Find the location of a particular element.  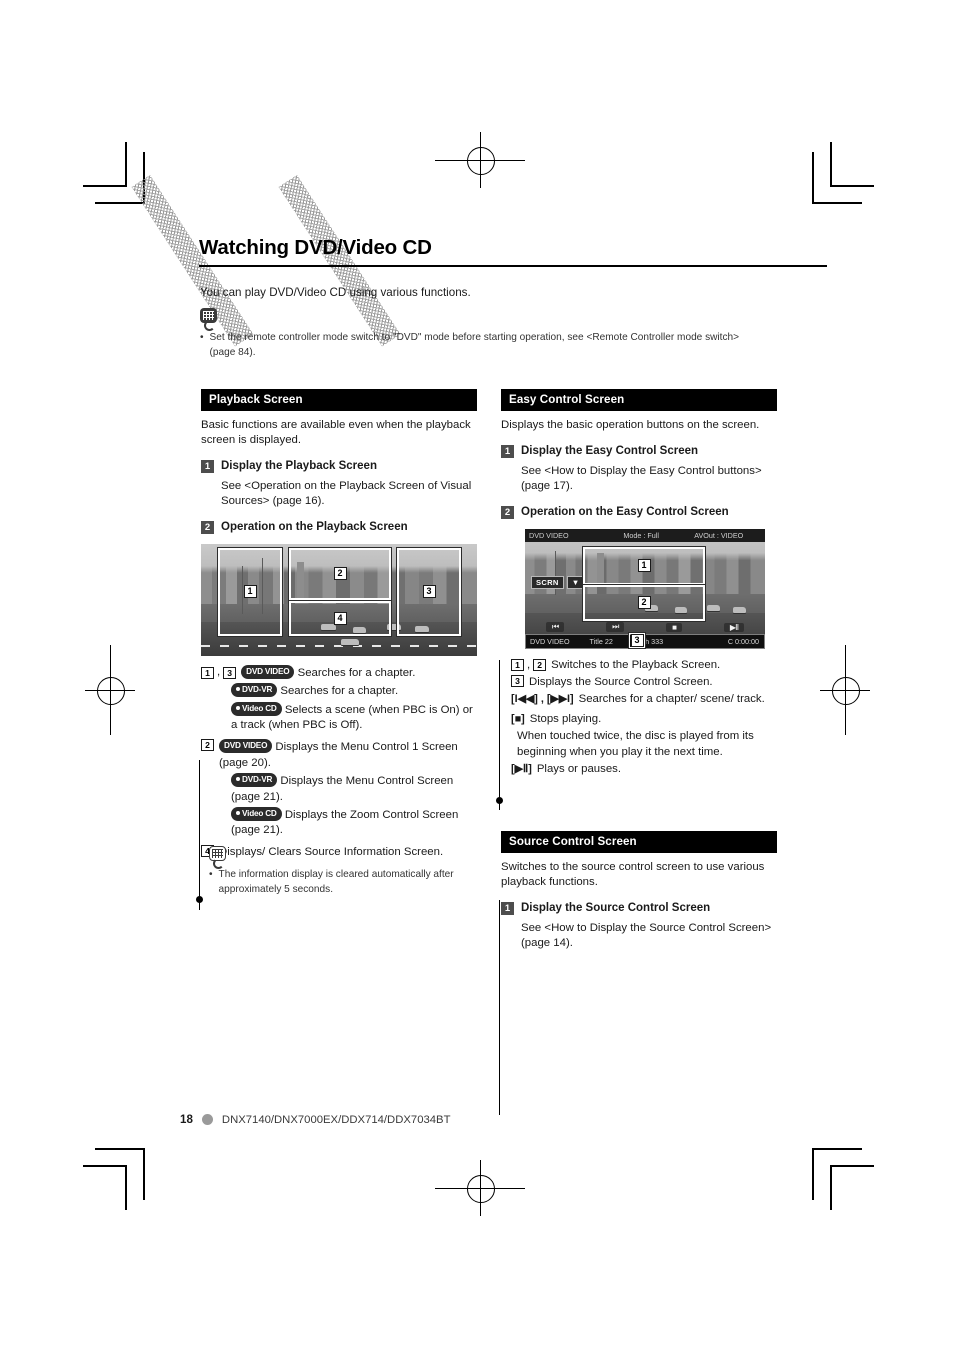

page-number: 18 is located at coordinates (186, 1119).